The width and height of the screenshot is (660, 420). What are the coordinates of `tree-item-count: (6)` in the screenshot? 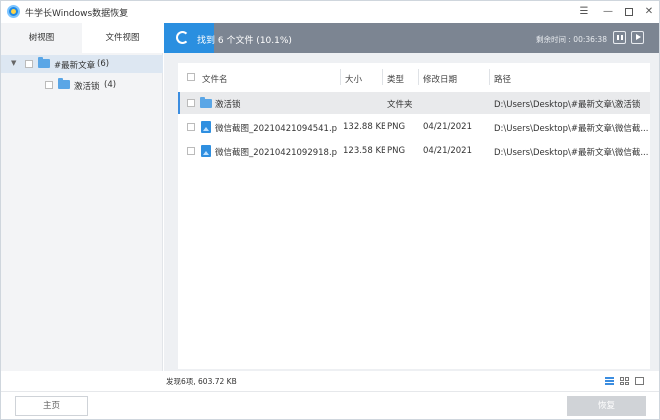 It's located at (103, 64).